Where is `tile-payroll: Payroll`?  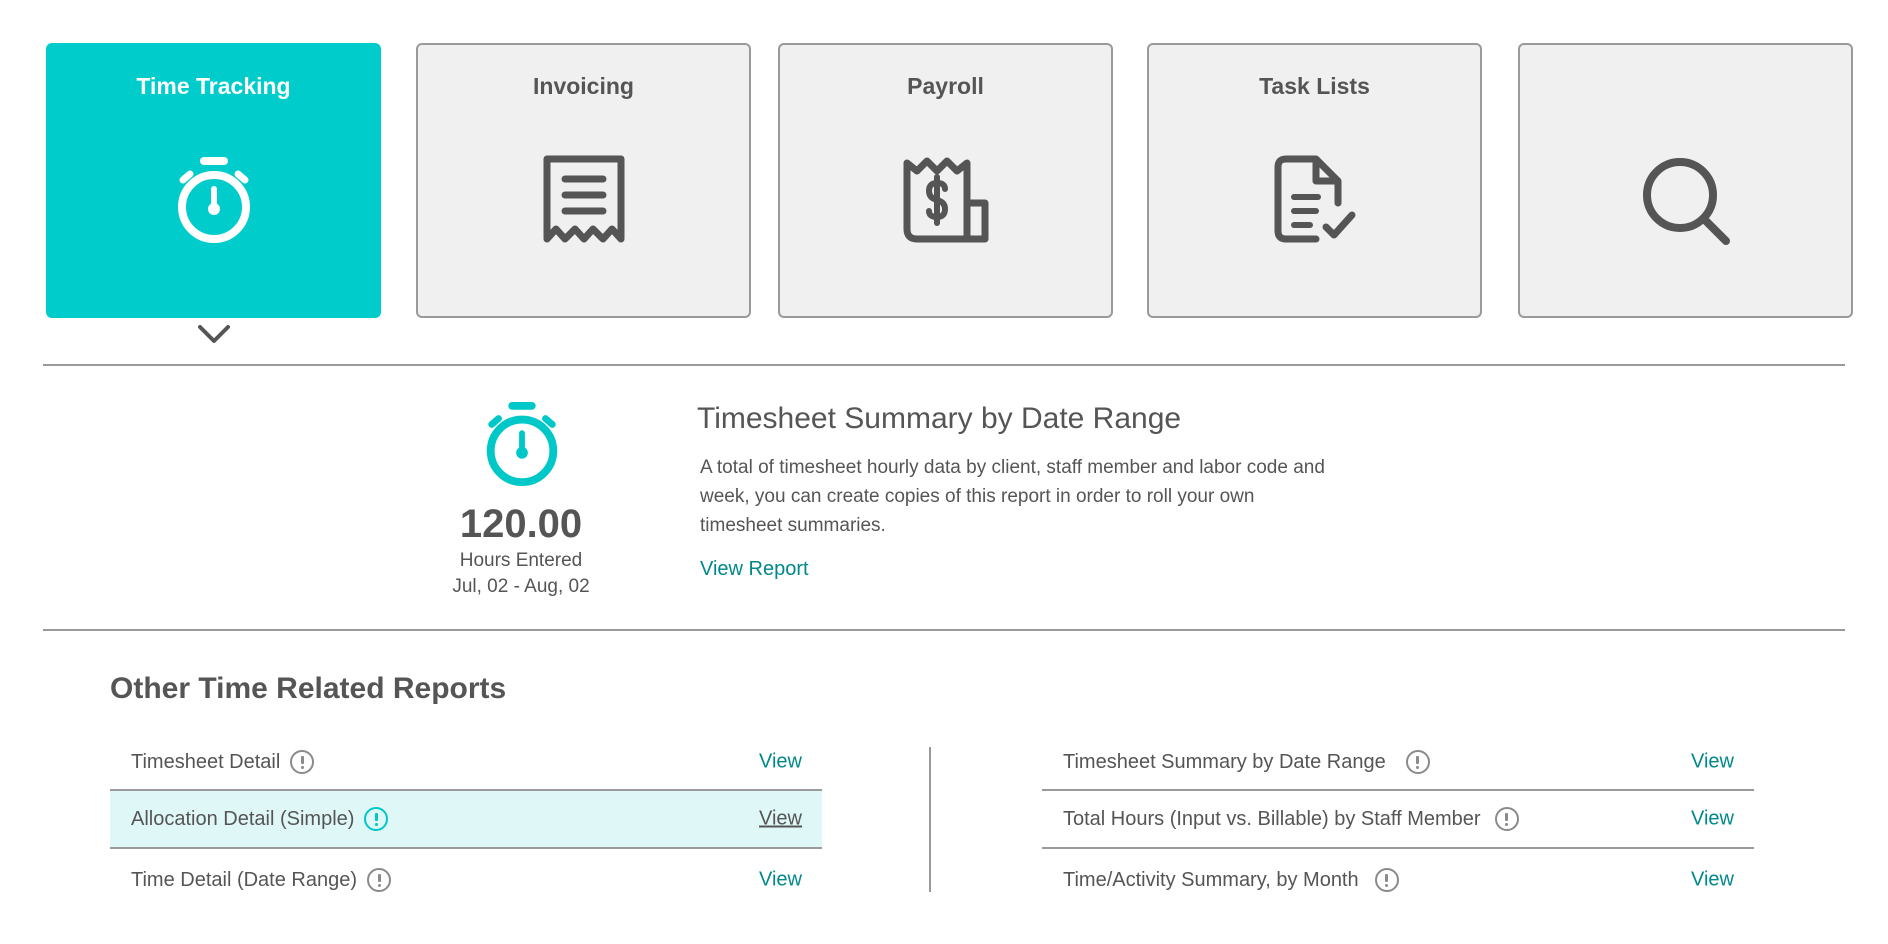 tile-payroll: Payroll is located at coordinates (945, 180).